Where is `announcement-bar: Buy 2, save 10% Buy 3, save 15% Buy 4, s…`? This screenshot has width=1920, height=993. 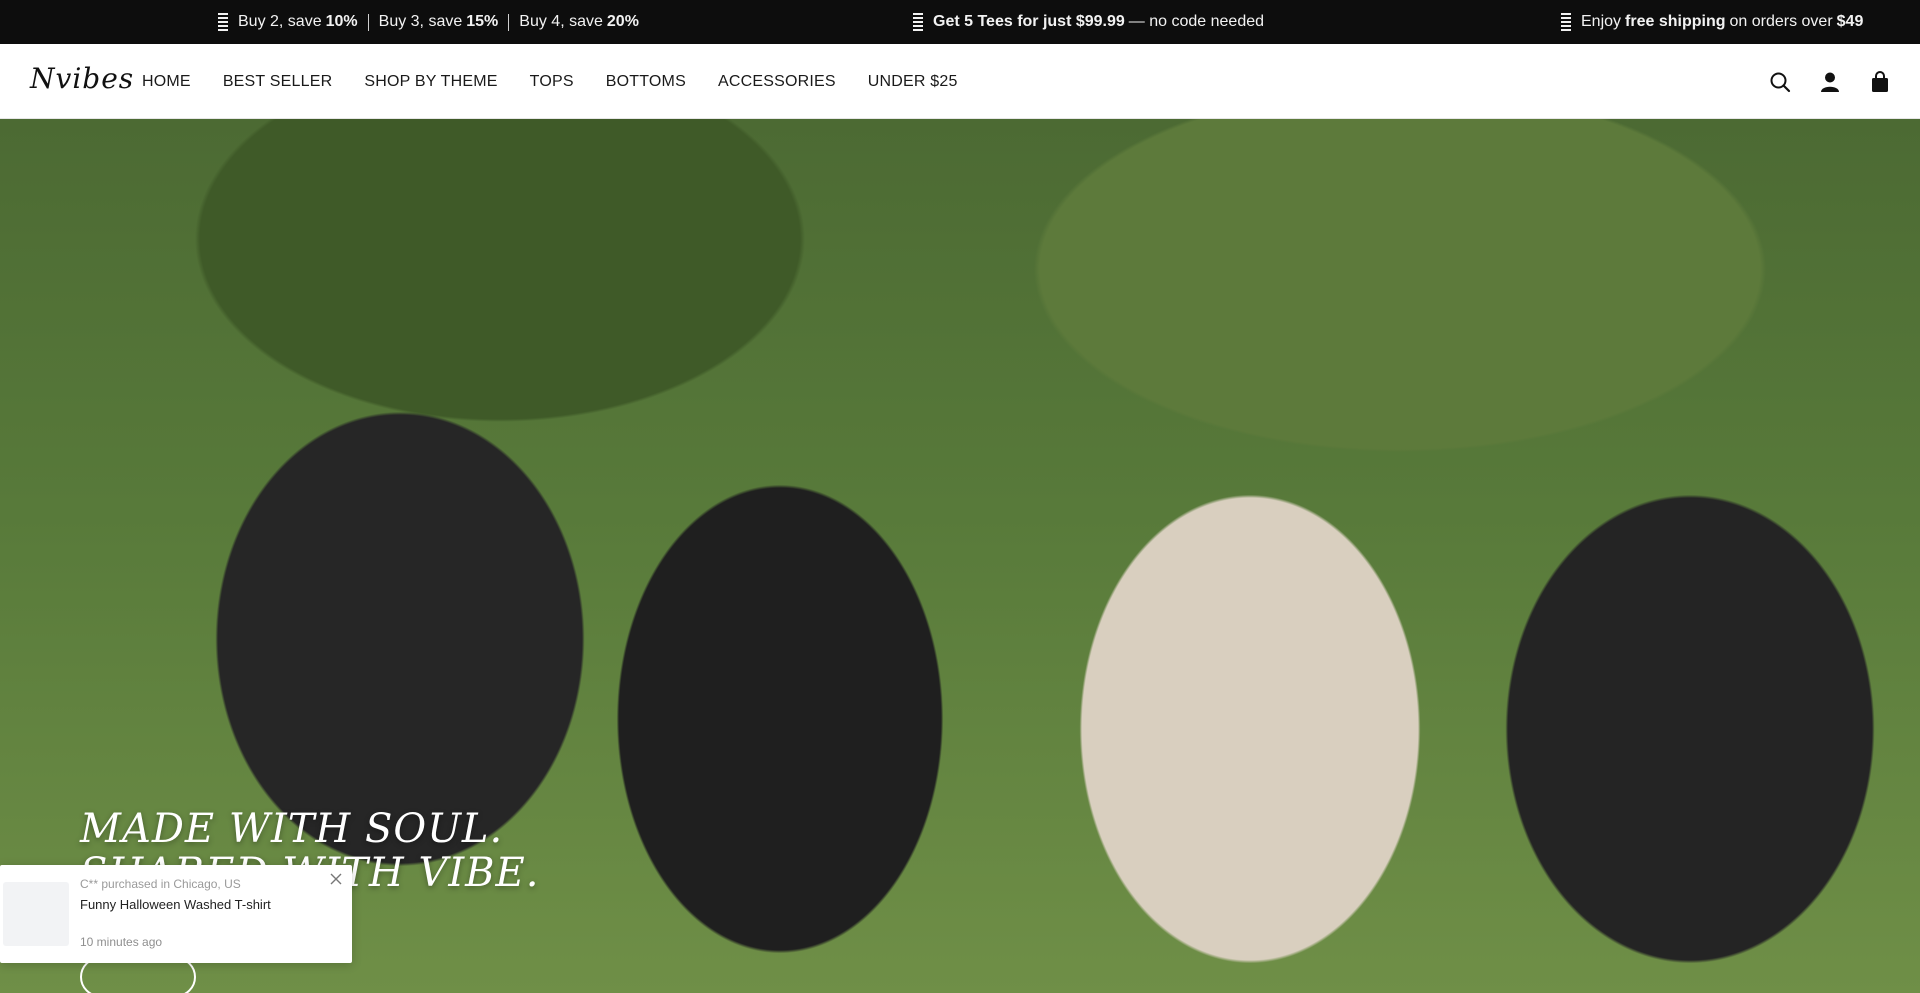 announcement-bar: Buy 2, save 10% Buy 3, save 15% Buy 4, s… is located at coordinates (960, 22).